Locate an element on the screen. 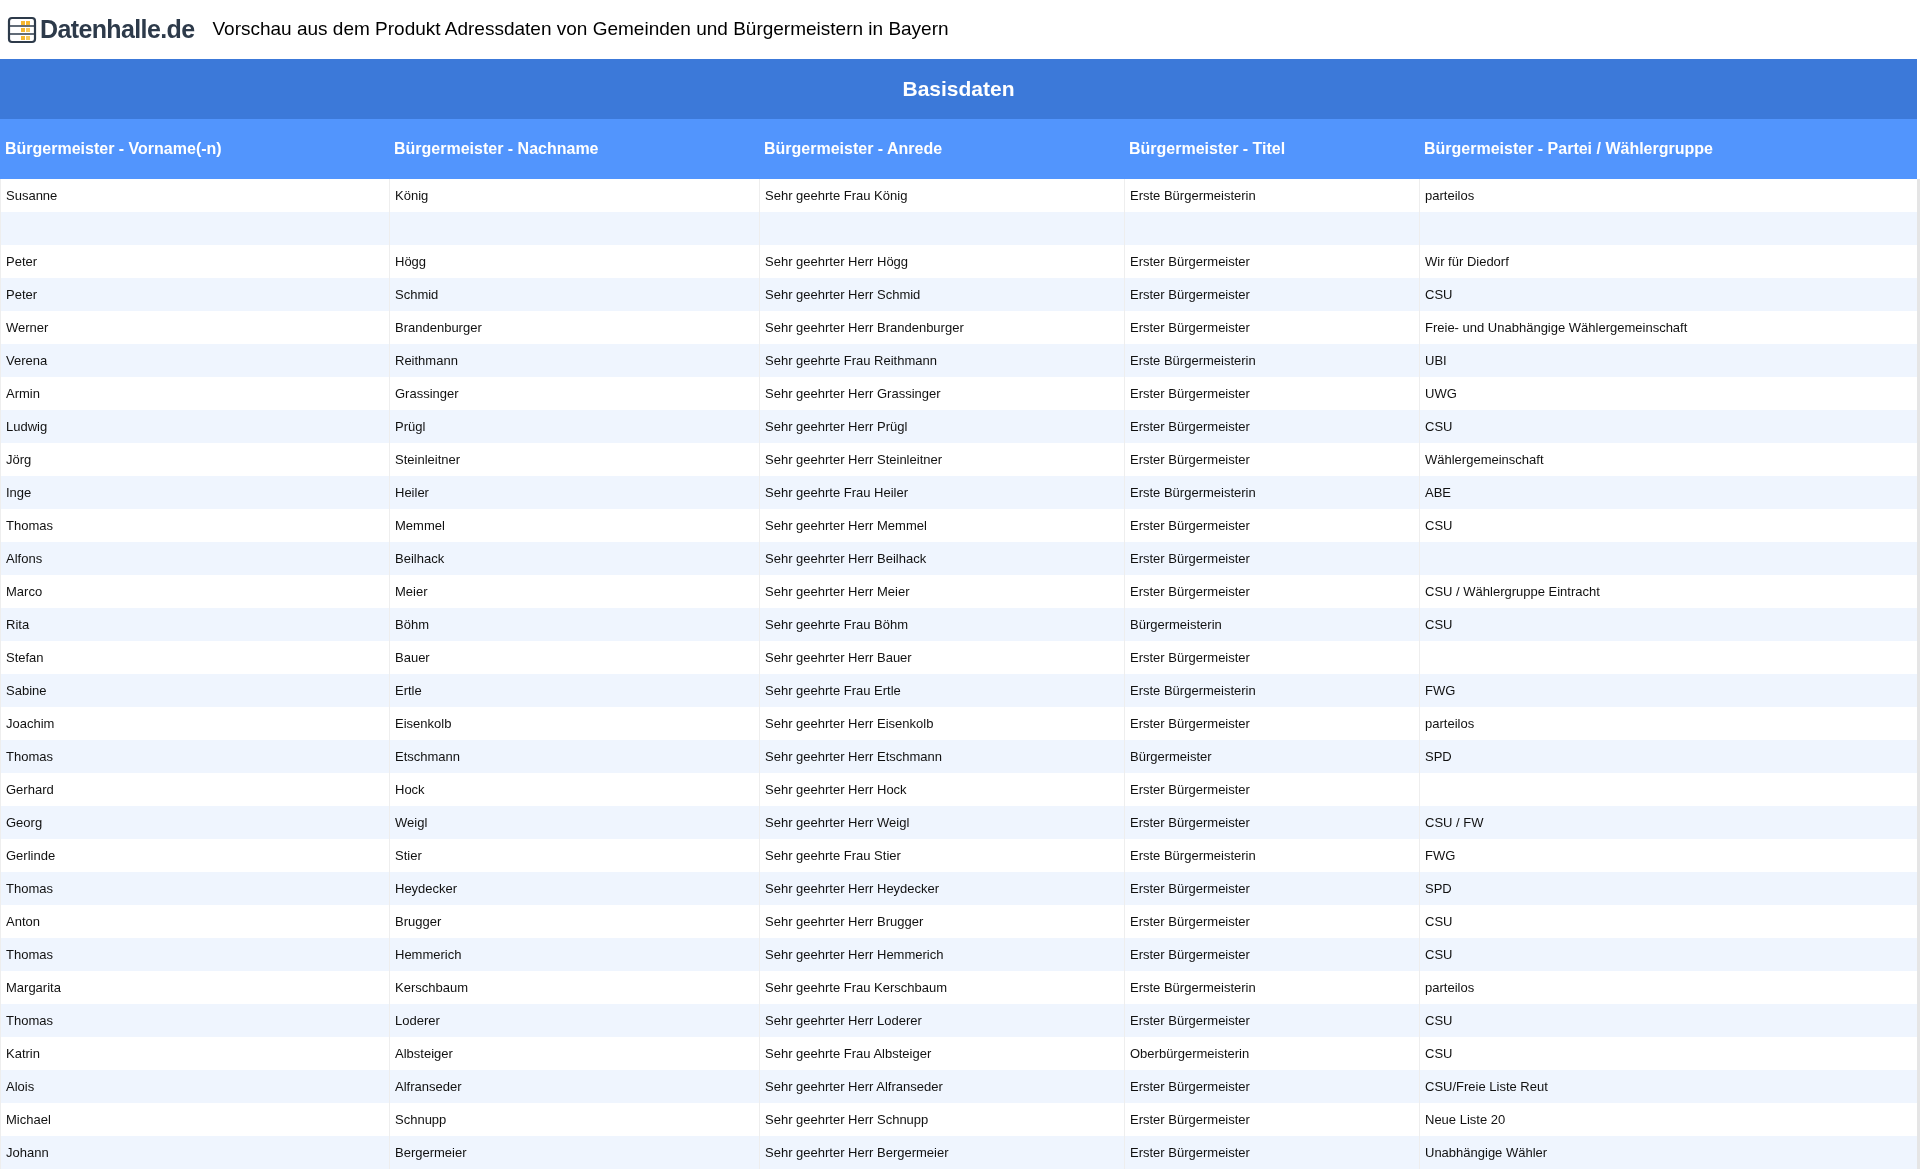 This screenshot has height=1170, width=1920. table-cell-text: Katrin is located at coordinates (23, 1053).